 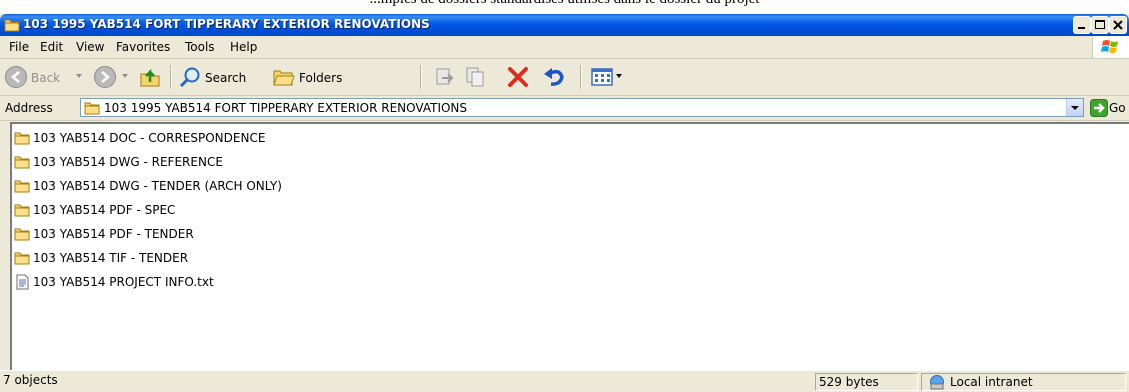 What do you see at coordinates (1117, 108) in the screenshot?
I see `go-label: Go` at bounding box center [1117, 108].